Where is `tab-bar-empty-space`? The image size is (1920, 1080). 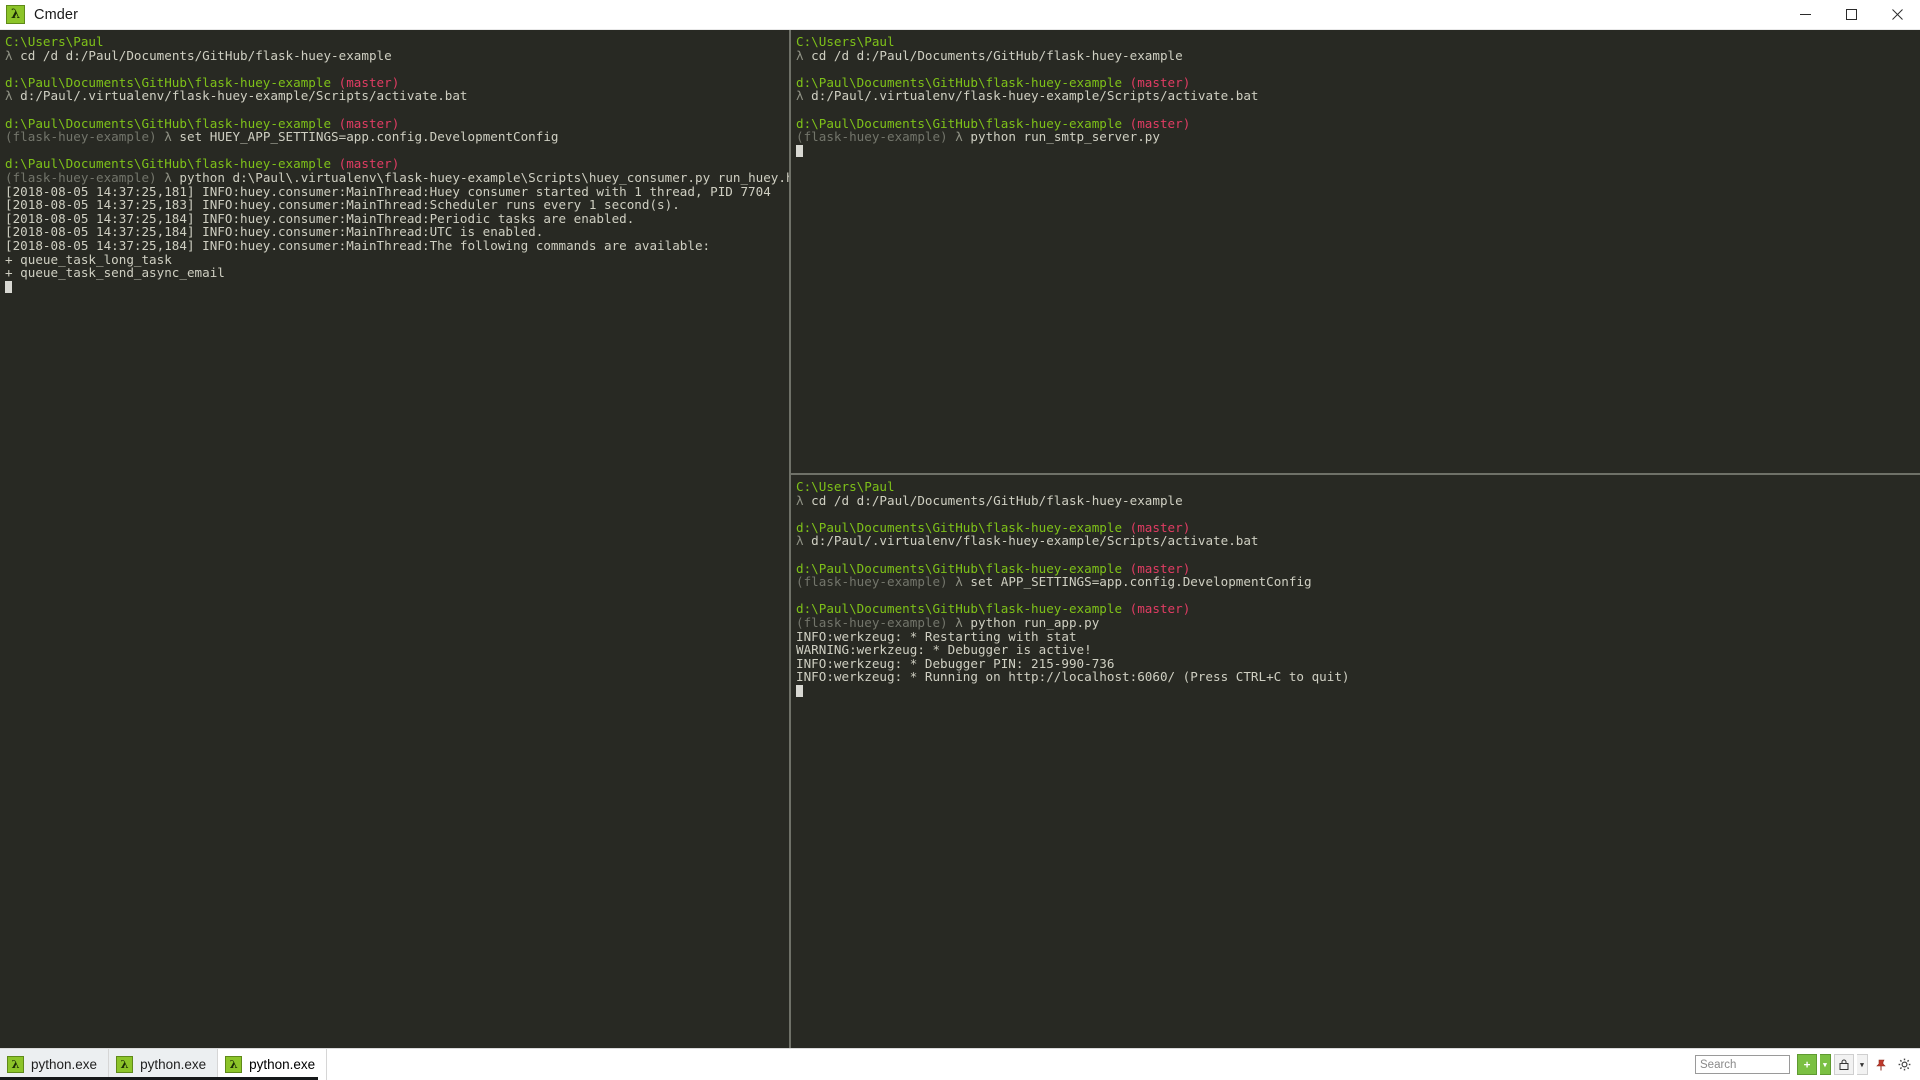 tab-bar-empty-space is located at coordinates (1011, 1064).